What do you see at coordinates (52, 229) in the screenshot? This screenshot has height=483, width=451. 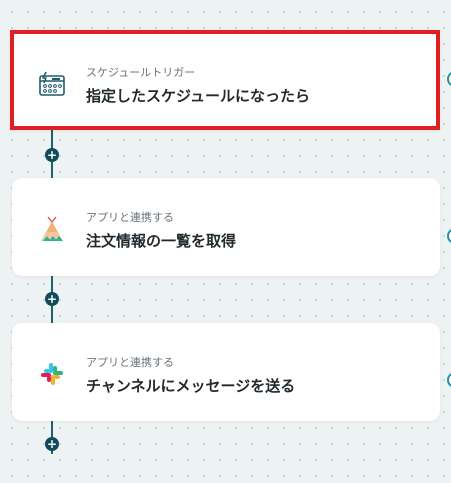 I see `teepee-app-icon` at bounding box center [52, 229].